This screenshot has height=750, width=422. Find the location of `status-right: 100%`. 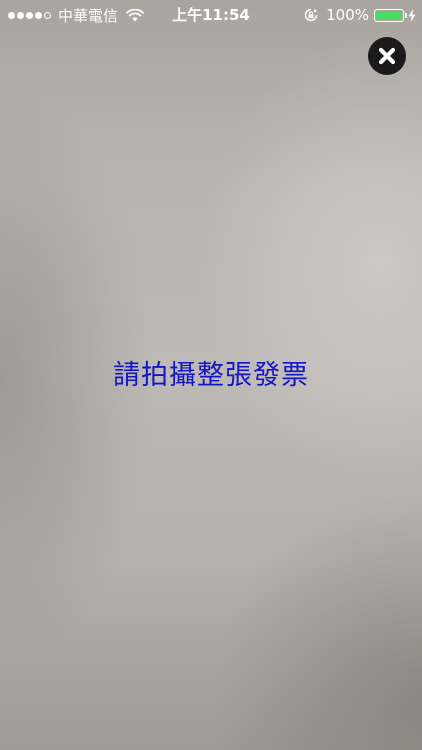

status-right: 100% is located at coordinates (360, 15).